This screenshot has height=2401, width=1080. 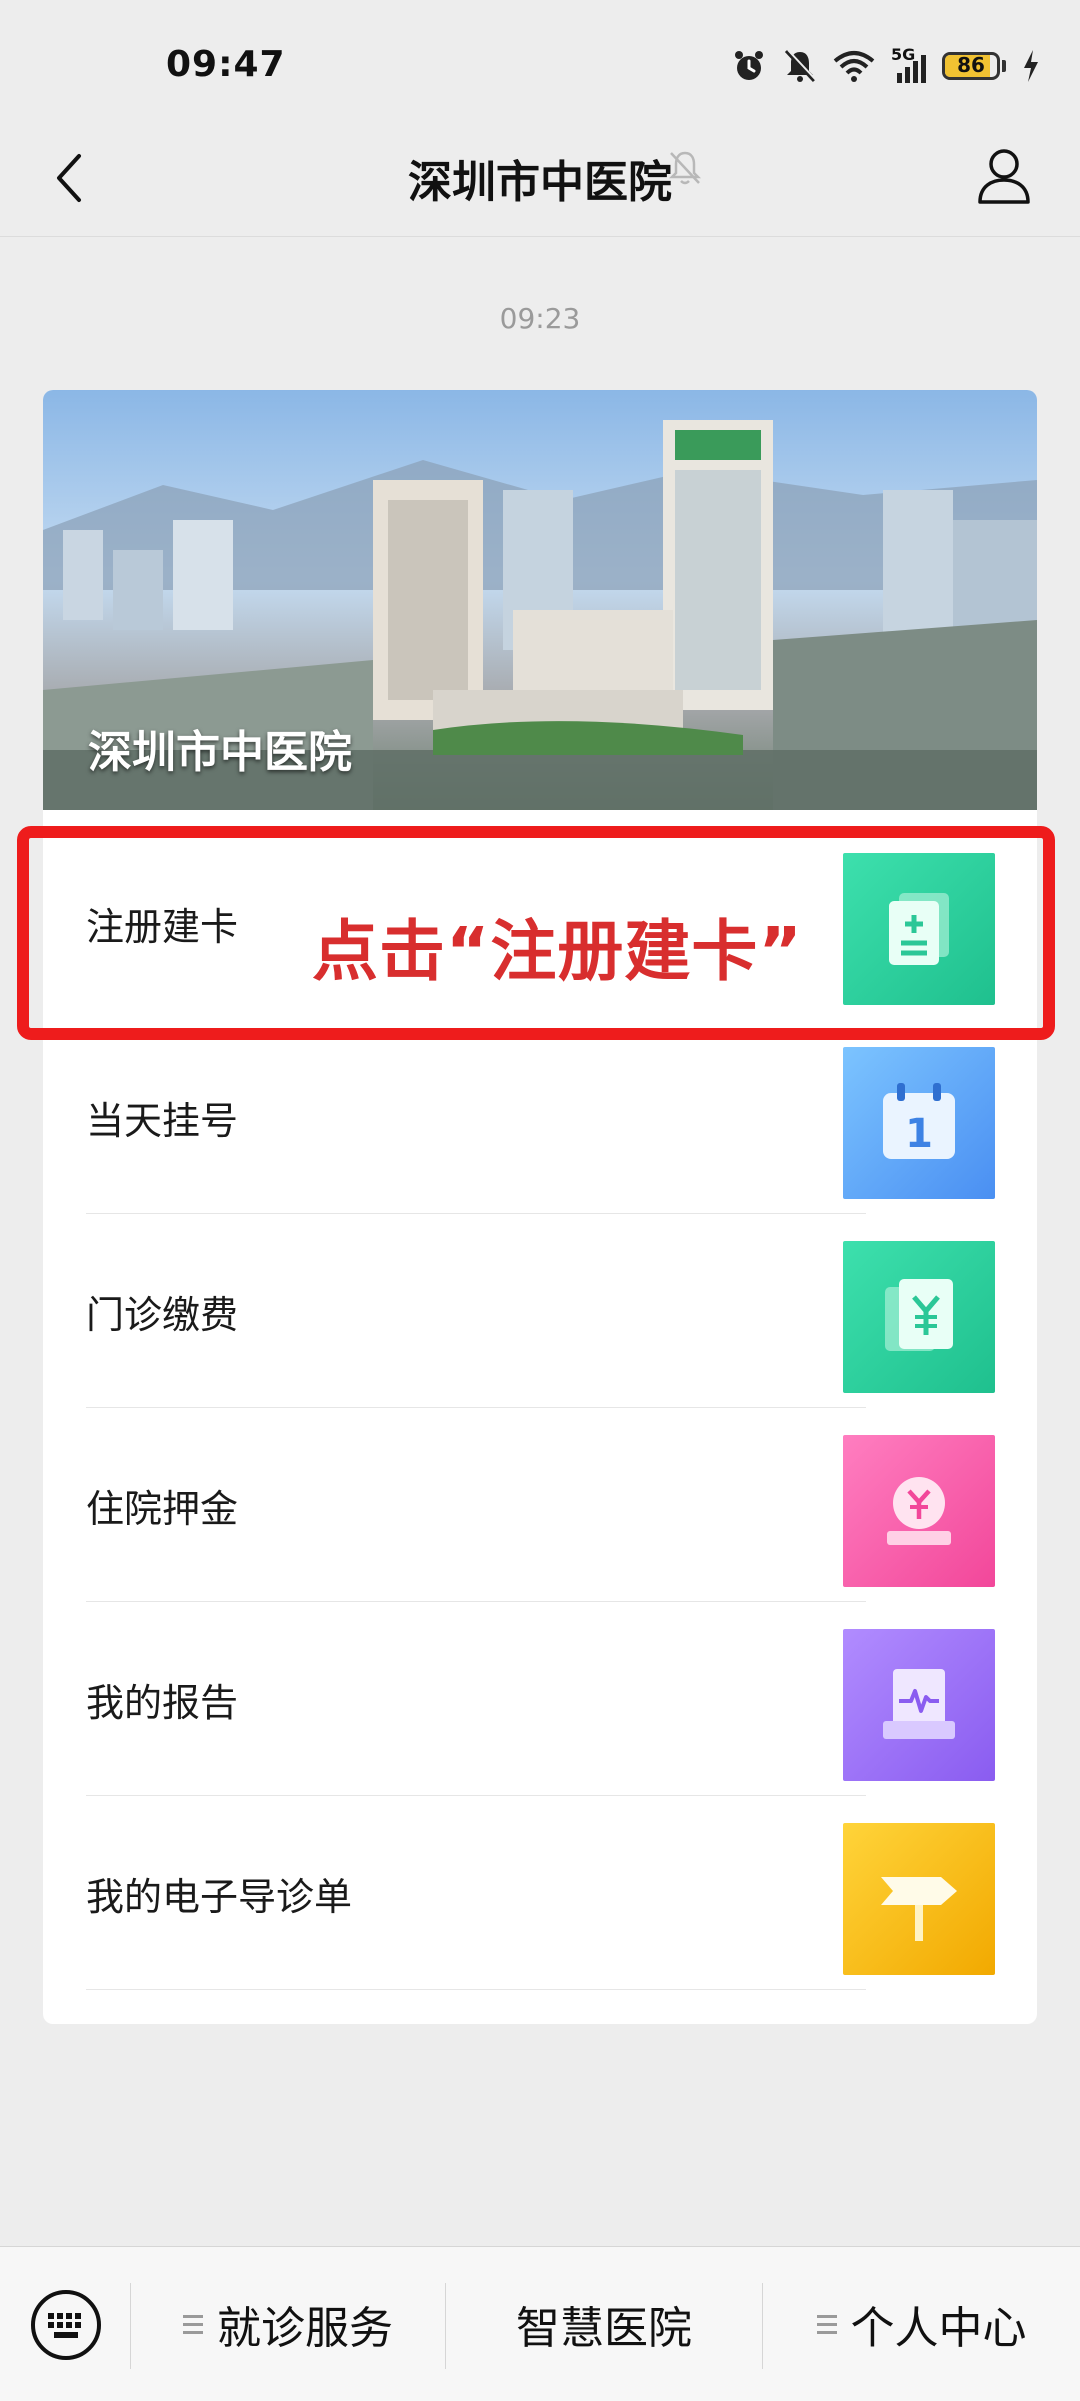 I want to click on calendar-icon: 1, so click(x=919, y=1123).